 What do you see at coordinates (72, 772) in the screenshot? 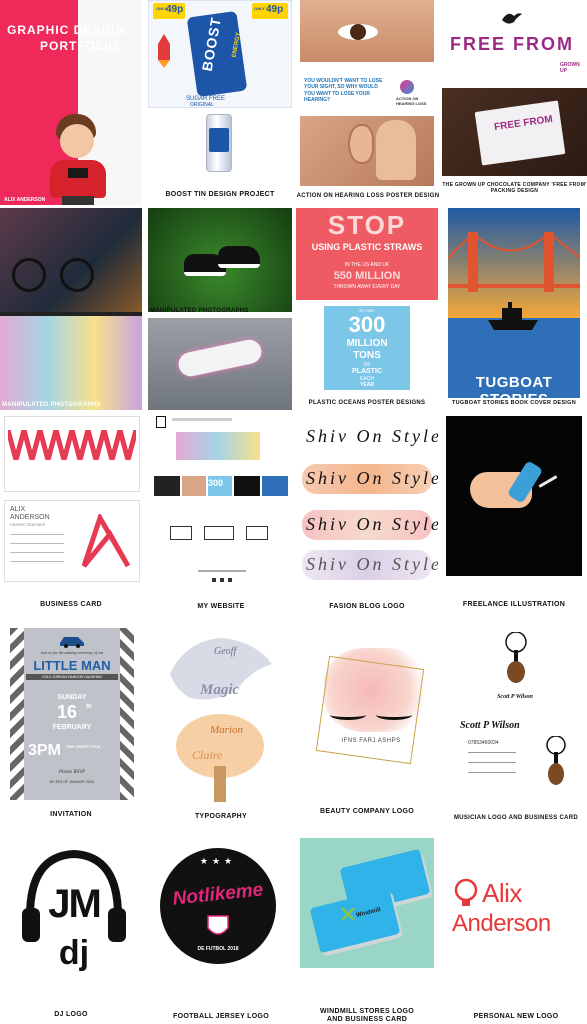
I see `invitation-rsvp: Please RSVP` at bounding box center [72, 772].